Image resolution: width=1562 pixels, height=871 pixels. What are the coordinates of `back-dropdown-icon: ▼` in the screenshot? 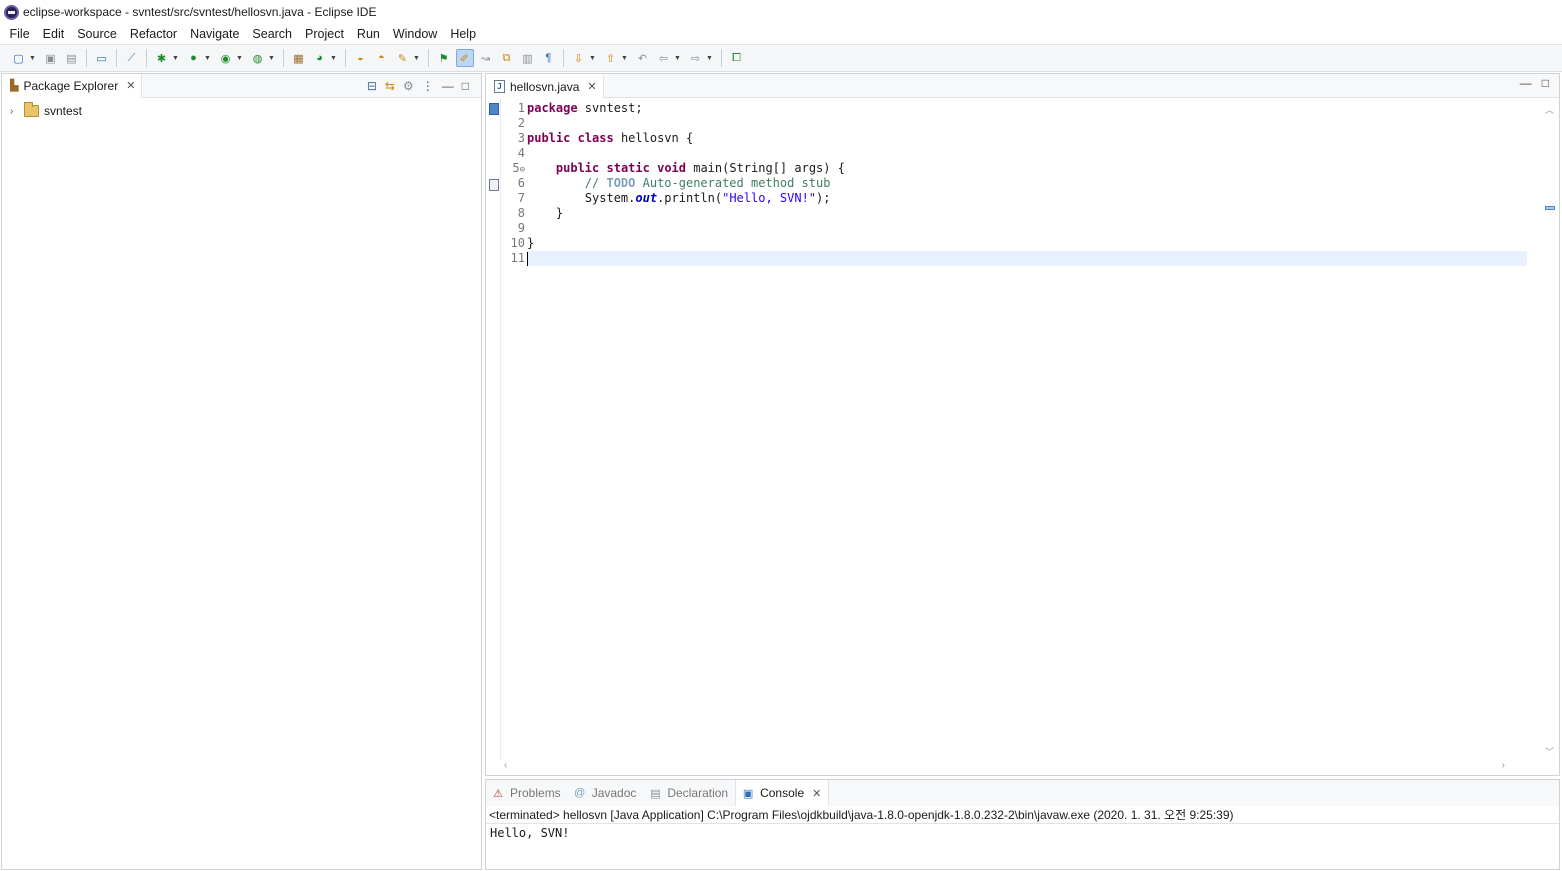 It's located at (678, 58).